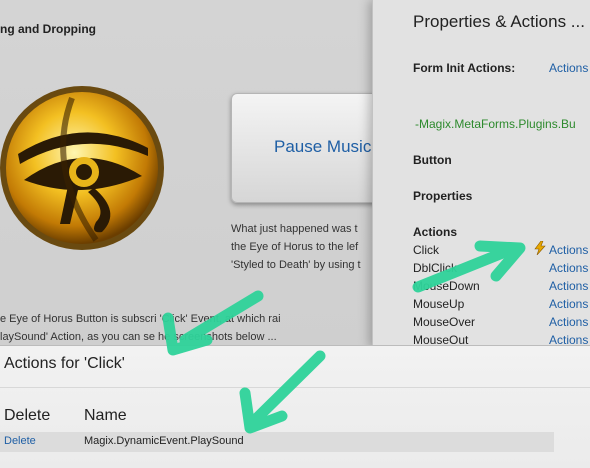  Describe the element at coordinates (426, 250) in the screenshot. I see `event-click-label: Click` at that location.